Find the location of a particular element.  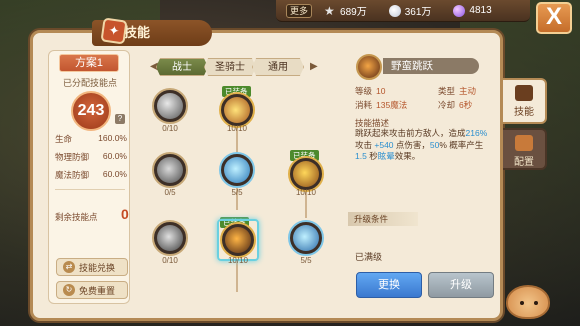

stat-magic-def: 魔法防御 60.0% is located at coordinates (91, 175).